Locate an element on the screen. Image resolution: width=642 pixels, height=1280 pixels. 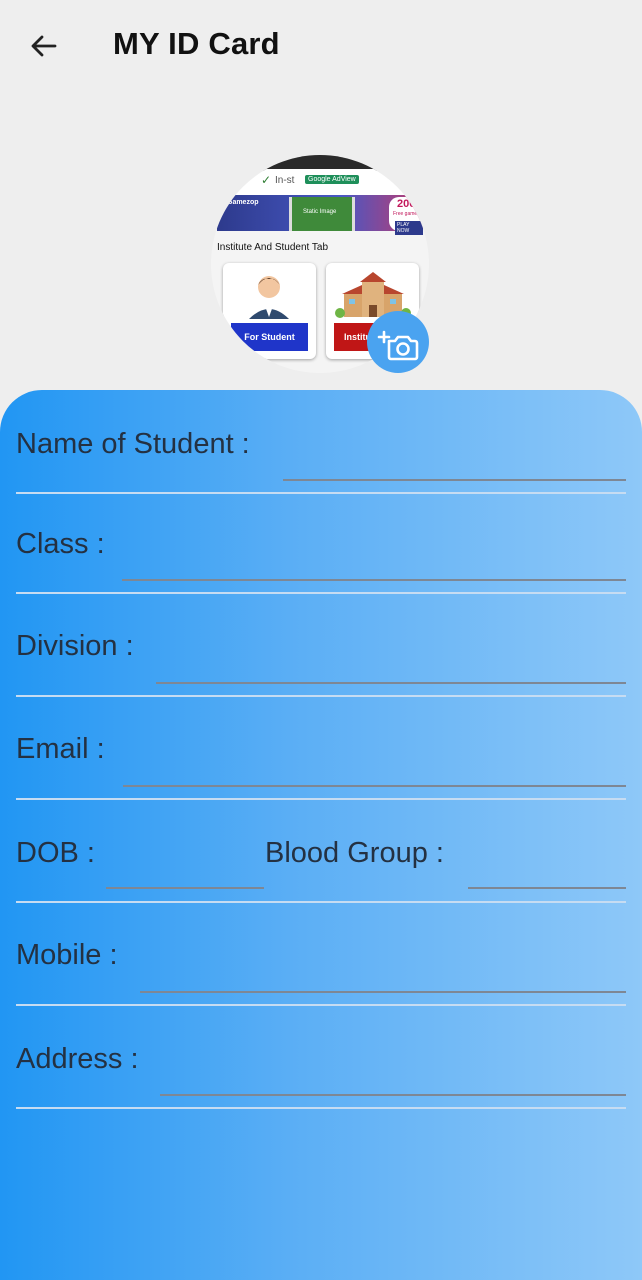
check-icon: ✓ is located at coordinates (266, 180).